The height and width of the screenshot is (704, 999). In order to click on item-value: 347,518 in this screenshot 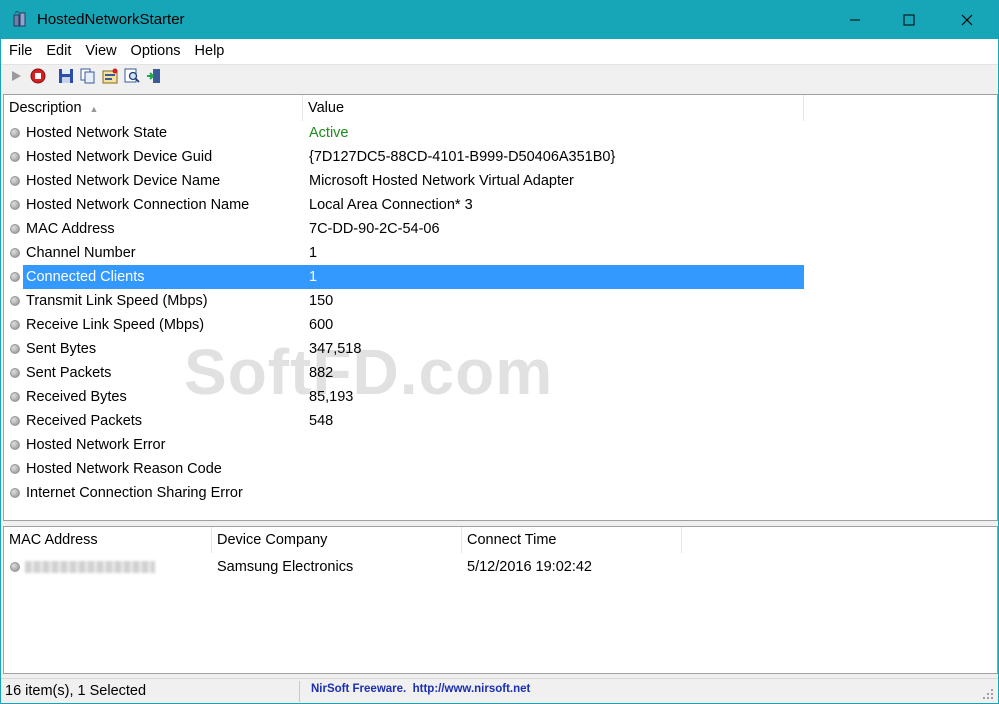, I will do `click(335, 349)`.